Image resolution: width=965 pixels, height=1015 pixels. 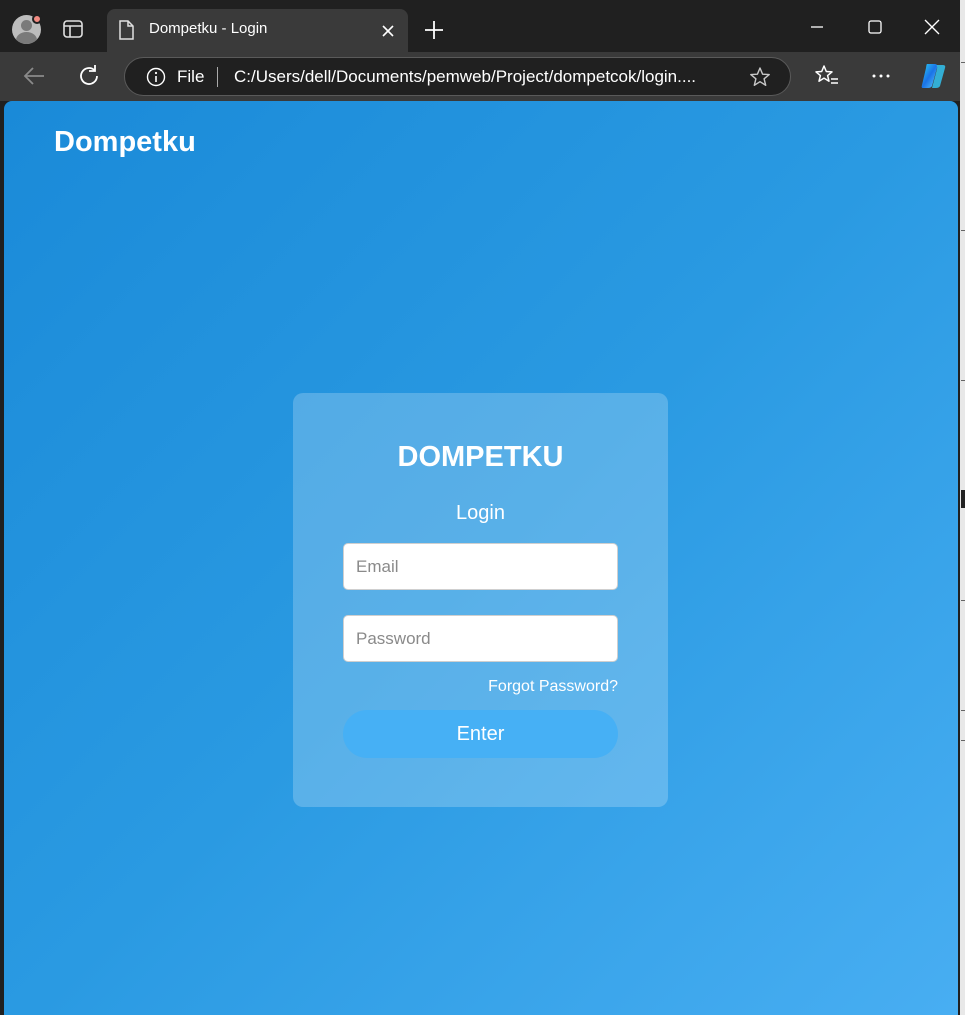 What do you see at coordinates (217, 77) in the screenshot?
I see `address-separator` at bounding box center [217, 77].